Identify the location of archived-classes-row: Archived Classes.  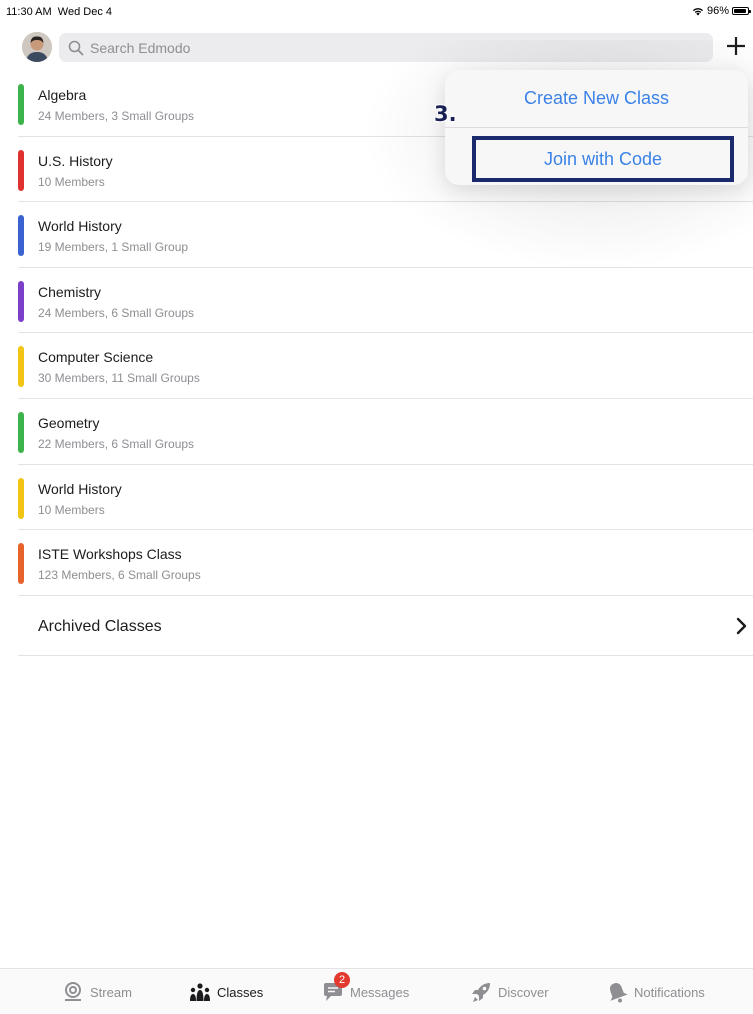
(385, 626).